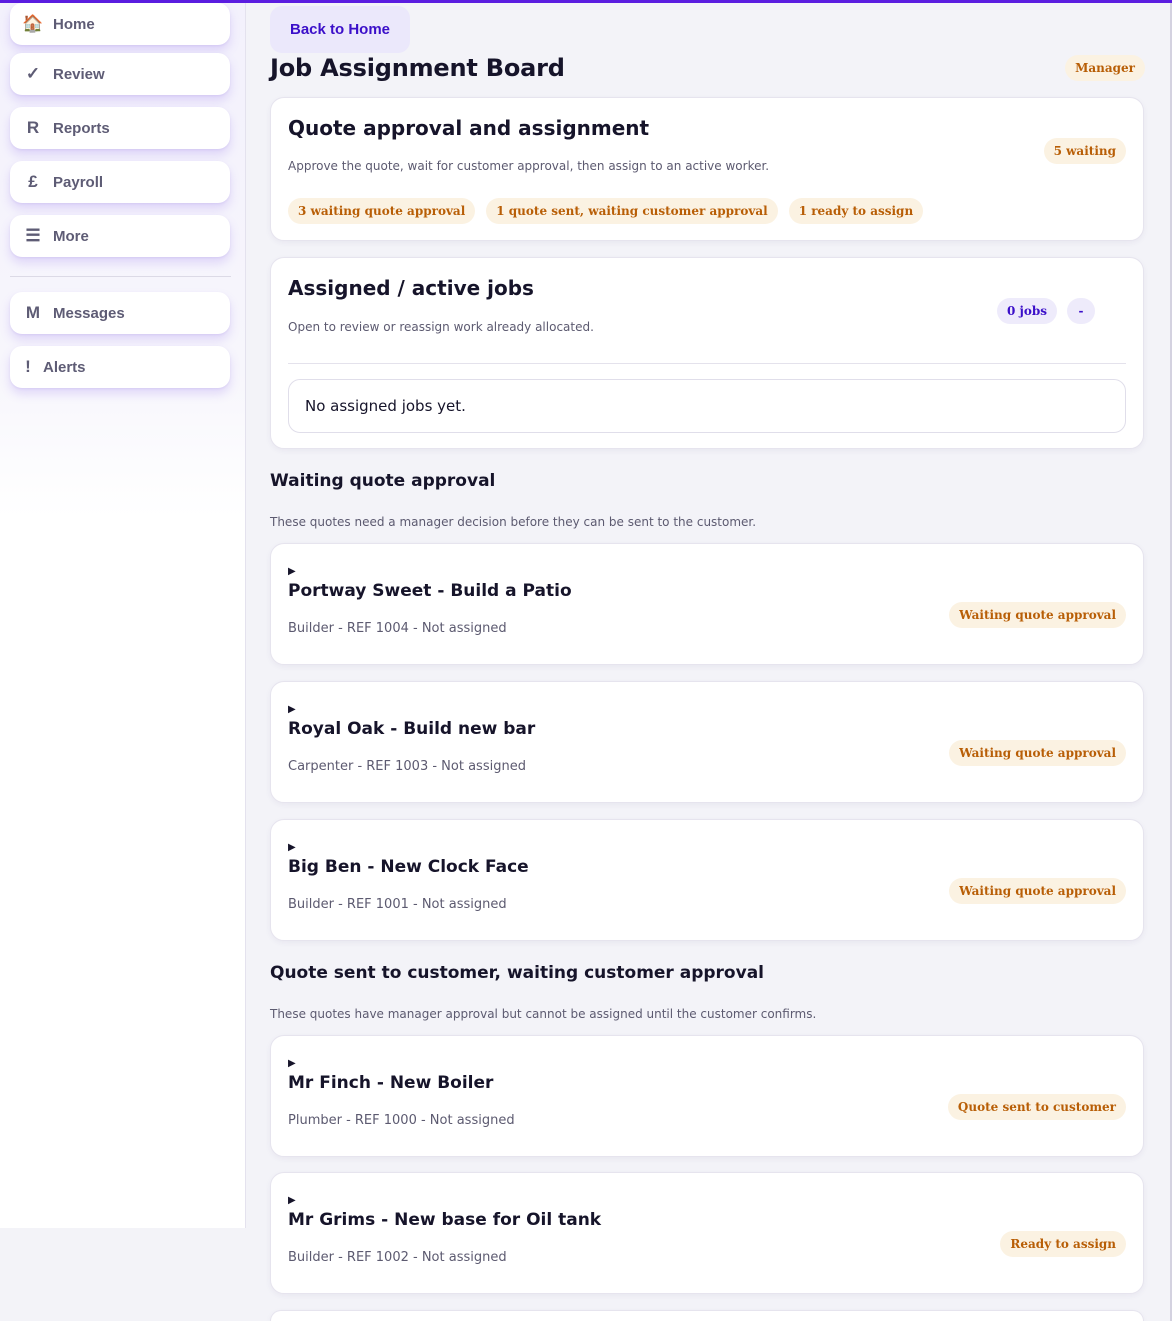  I want to click on role-badge: Manager, so click(1105, 68).